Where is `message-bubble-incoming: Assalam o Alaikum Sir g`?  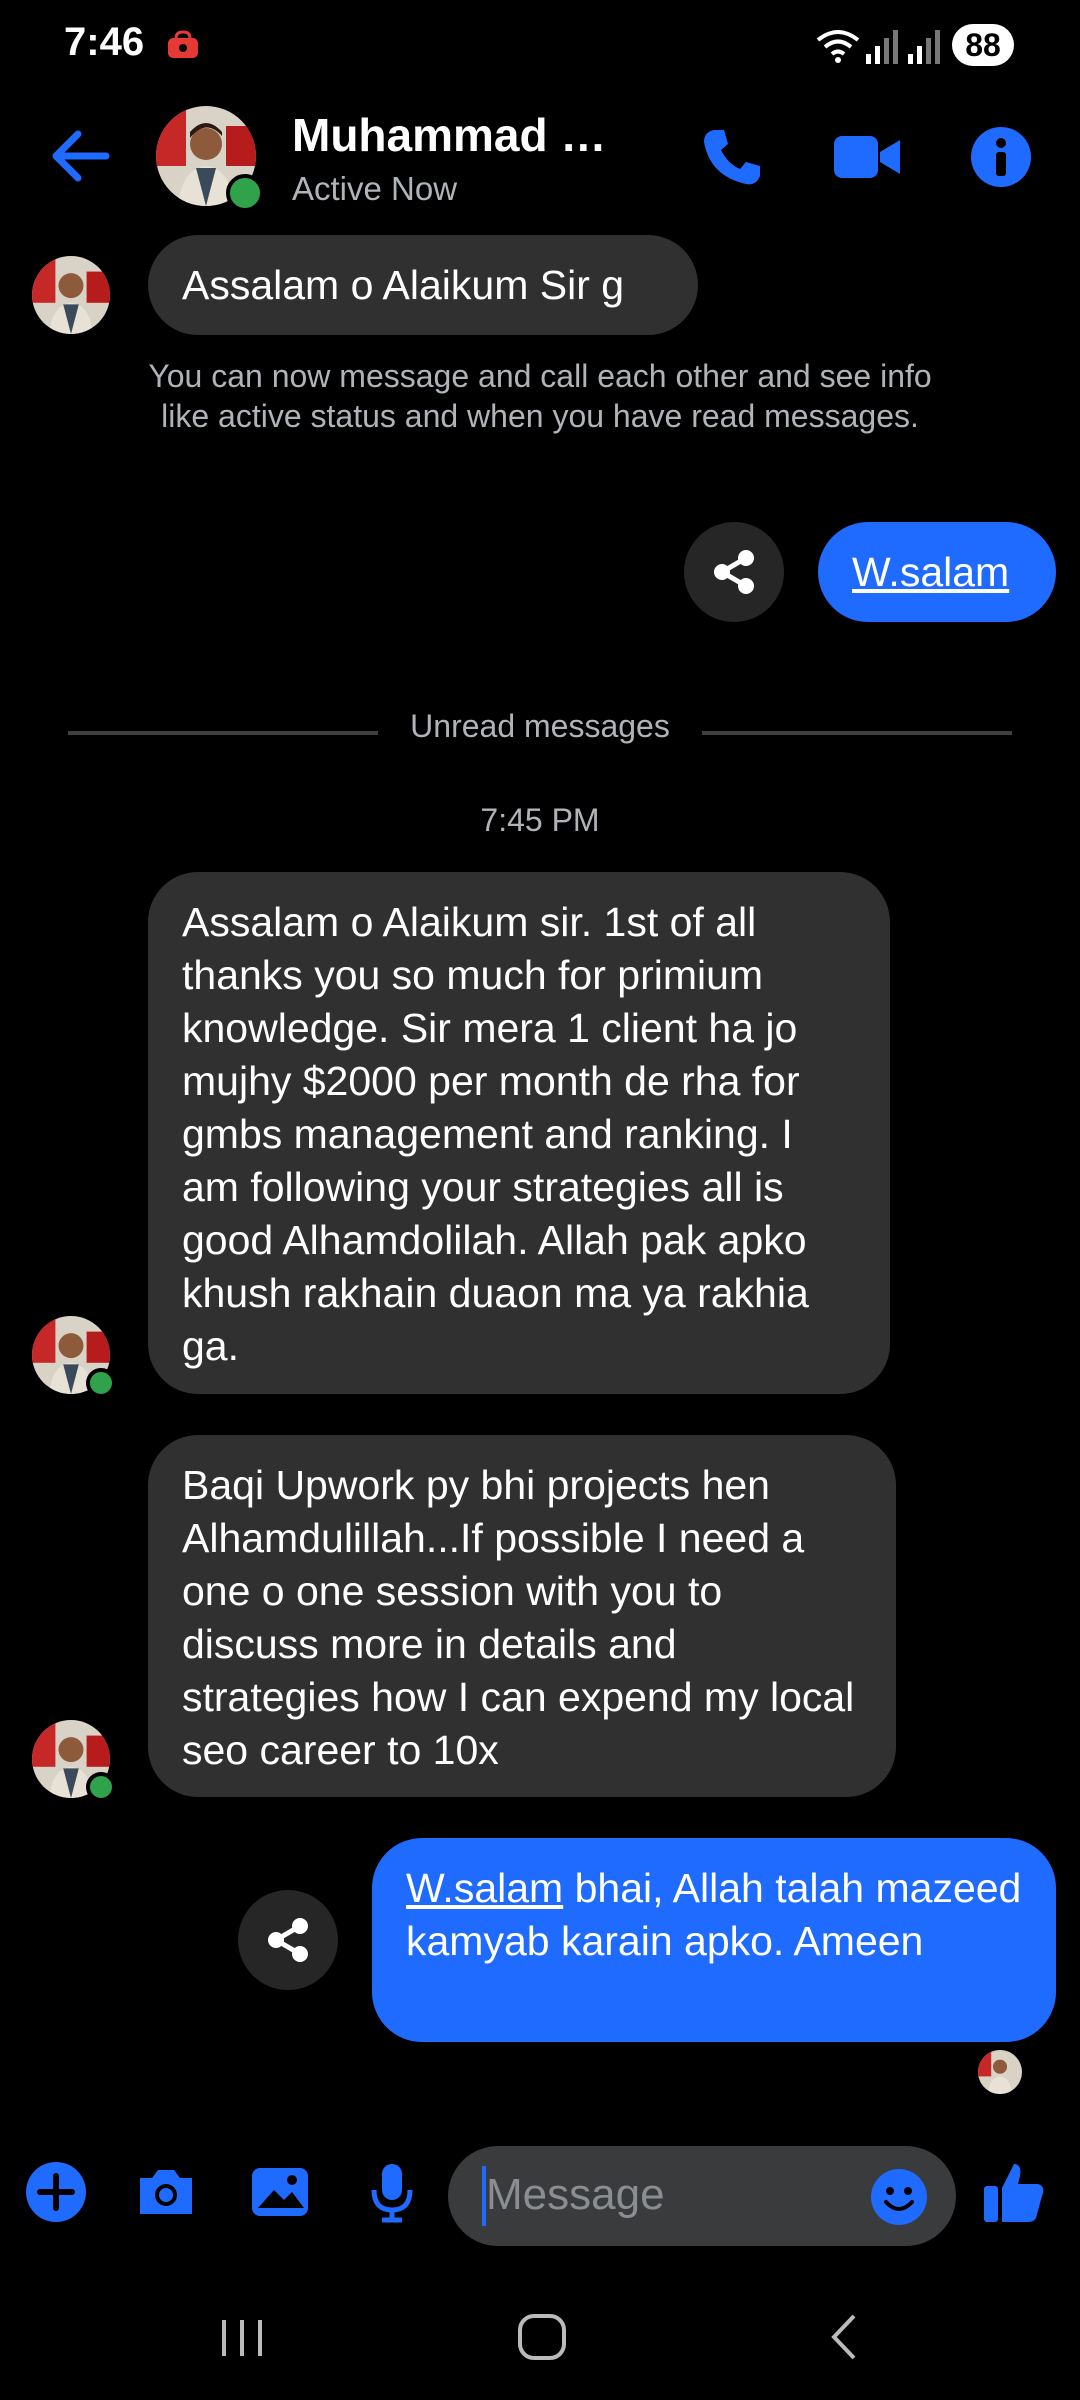
message-bubble-incoming: Assalam o Alaikum Sir g is located at coordinates (423, 285).